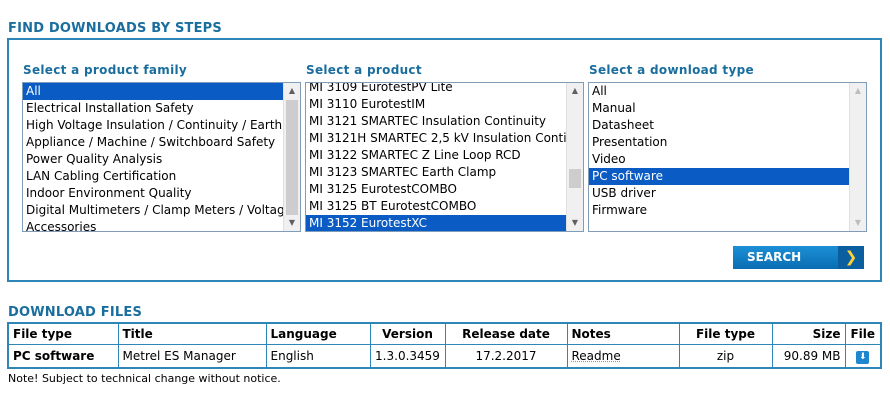 This screenshot has width=890, height=407. I want to click on family-option: Power Quality Analysis, so click(153, 159).